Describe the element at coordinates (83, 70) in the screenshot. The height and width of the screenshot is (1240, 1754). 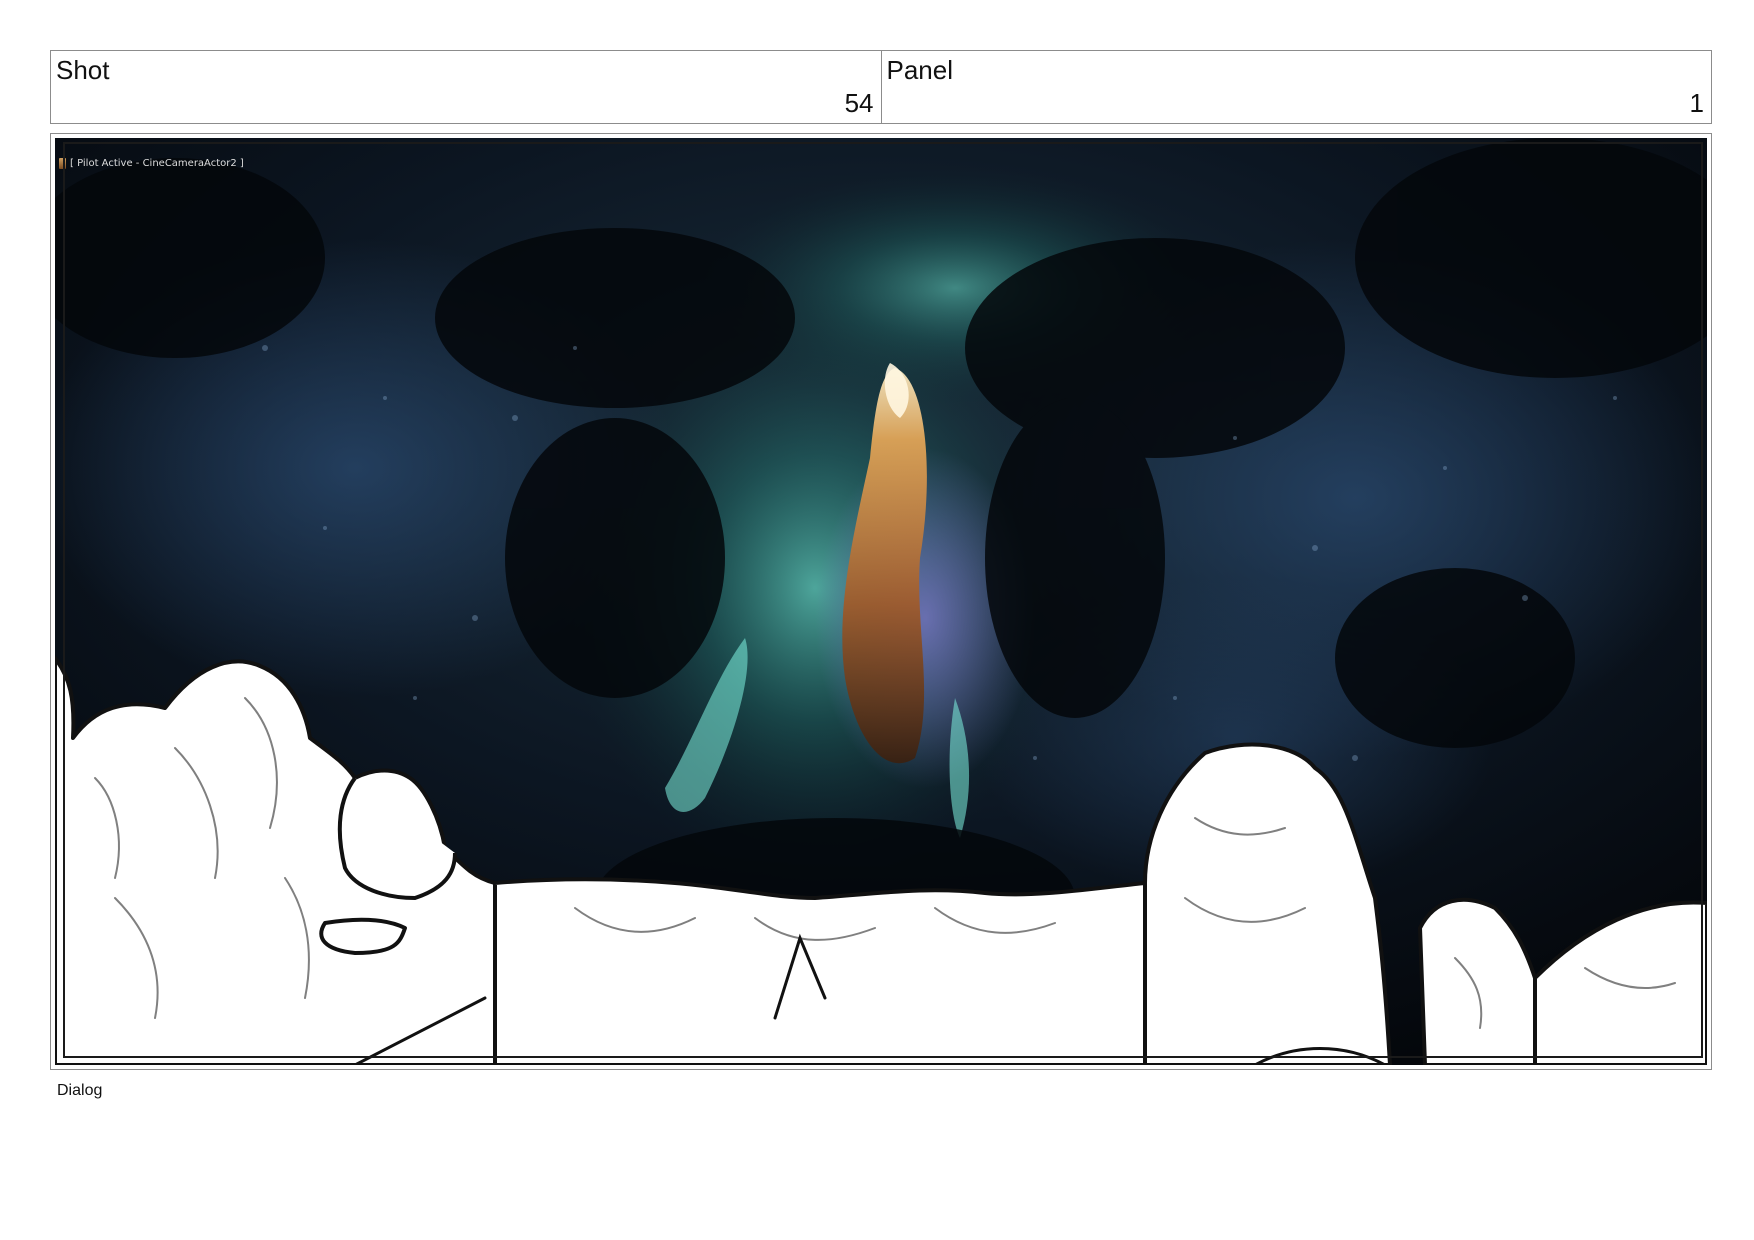
I see `shot-label: Shot` at that location.